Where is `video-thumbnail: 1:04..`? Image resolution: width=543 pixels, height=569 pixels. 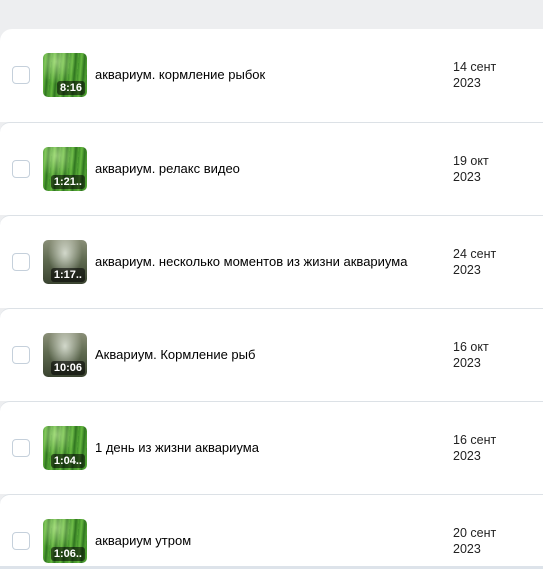 video-thumbnail: 1:04.. is located at coordinates (65, 448).